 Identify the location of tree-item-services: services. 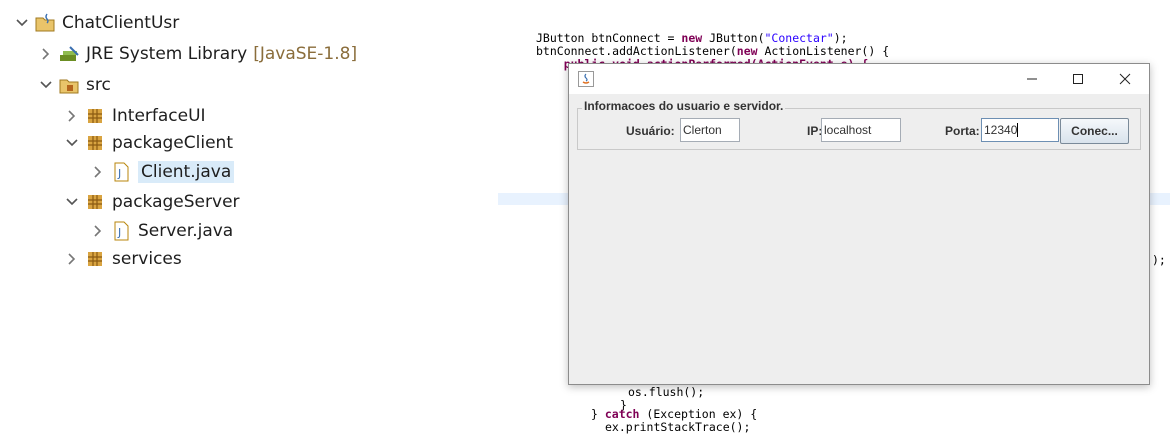
(123, 259).